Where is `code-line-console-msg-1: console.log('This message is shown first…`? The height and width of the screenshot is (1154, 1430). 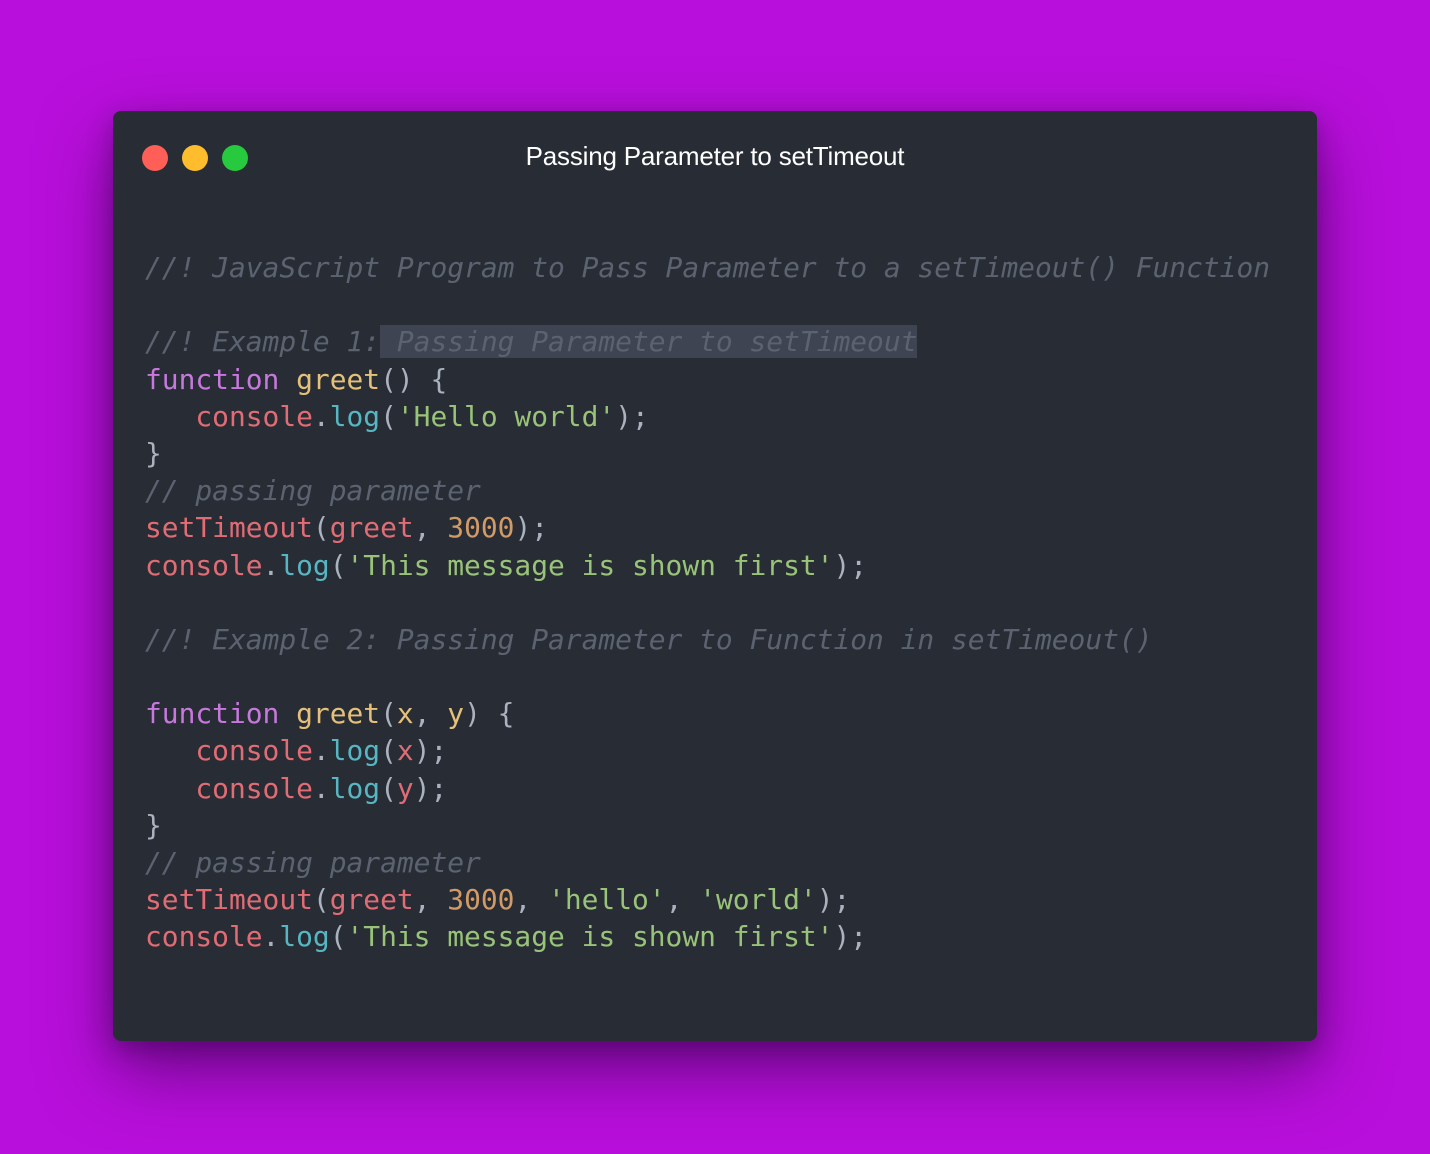 code-line-console-msg-1: console.log('This message is shown first… is located at coordinates (506, 565).